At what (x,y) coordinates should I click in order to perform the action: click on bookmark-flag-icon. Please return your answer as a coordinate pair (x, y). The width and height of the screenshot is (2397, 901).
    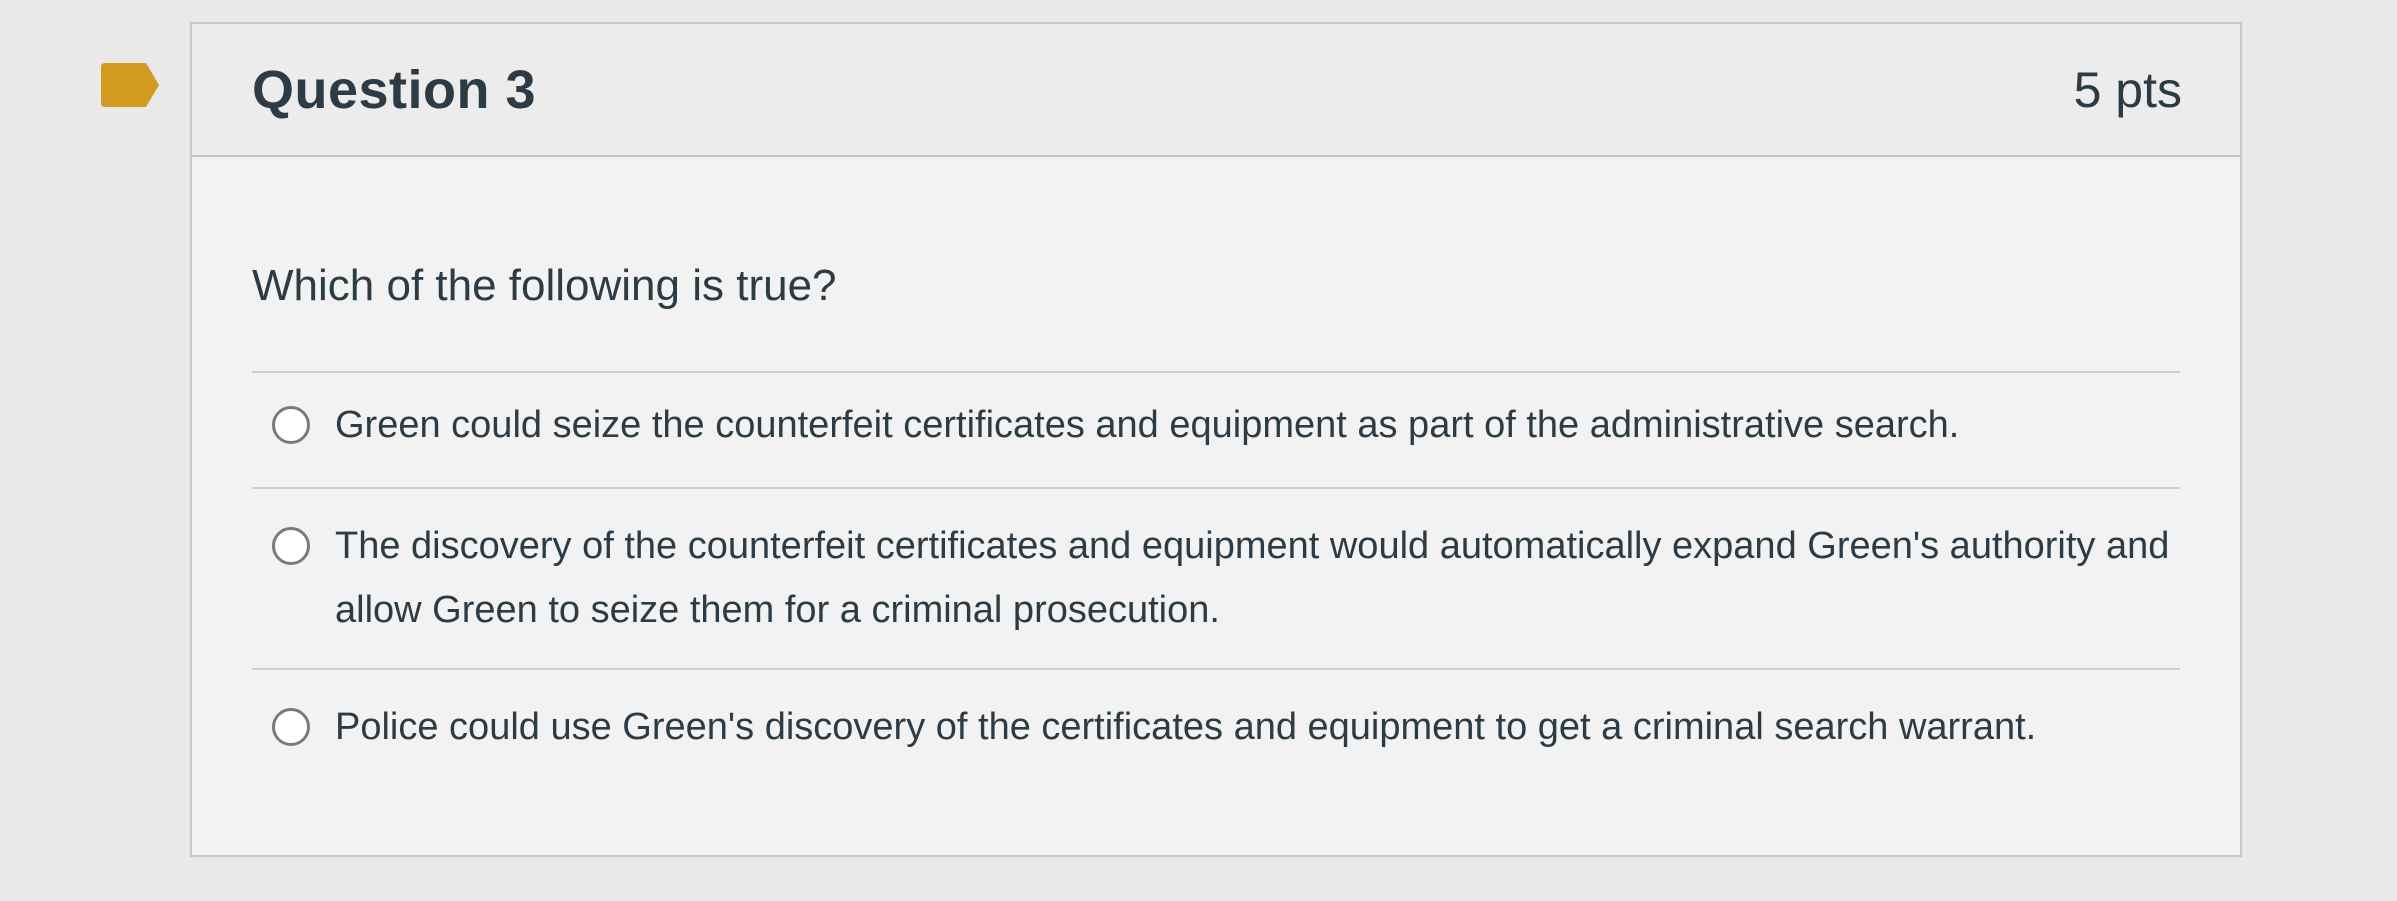
    Looking at the image, I should click on (130, 85).